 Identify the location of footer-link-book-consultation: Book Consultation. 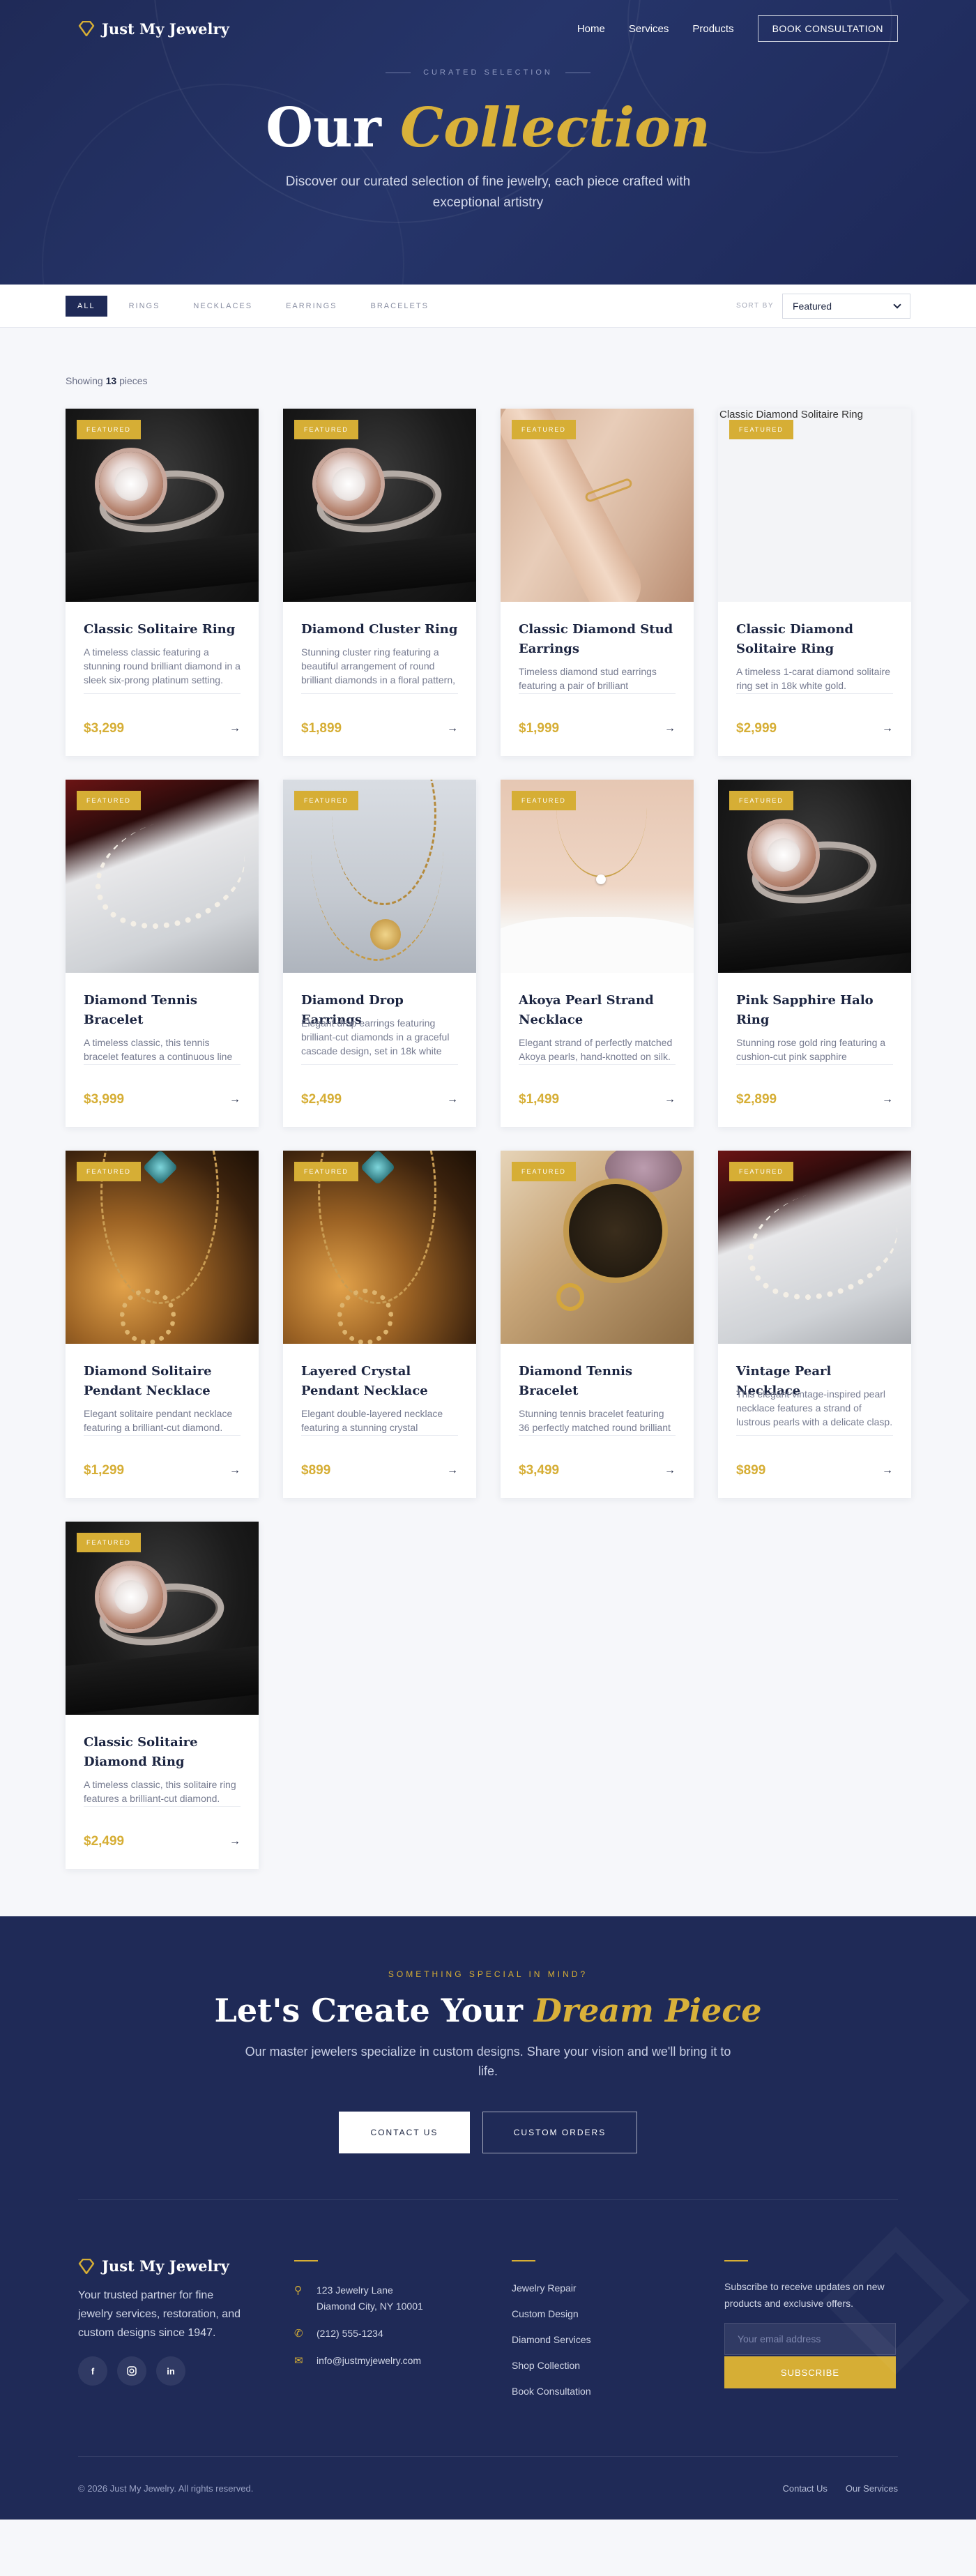
(618, 2391).